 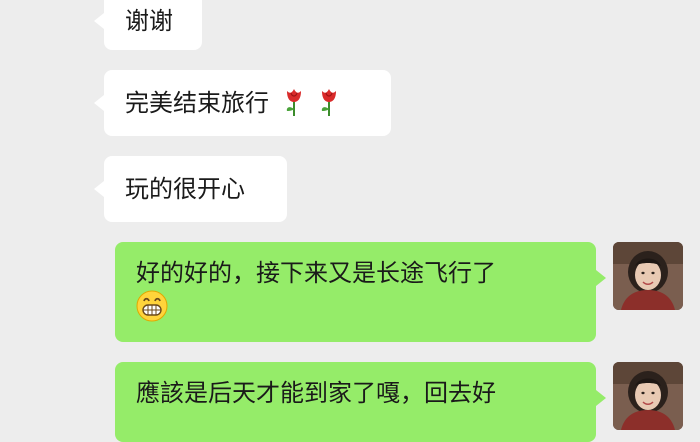 What do you see at coordinates (149, 21) in the screenshot?
I see `message-text: 谢谢` at bounding box center [149, 21].